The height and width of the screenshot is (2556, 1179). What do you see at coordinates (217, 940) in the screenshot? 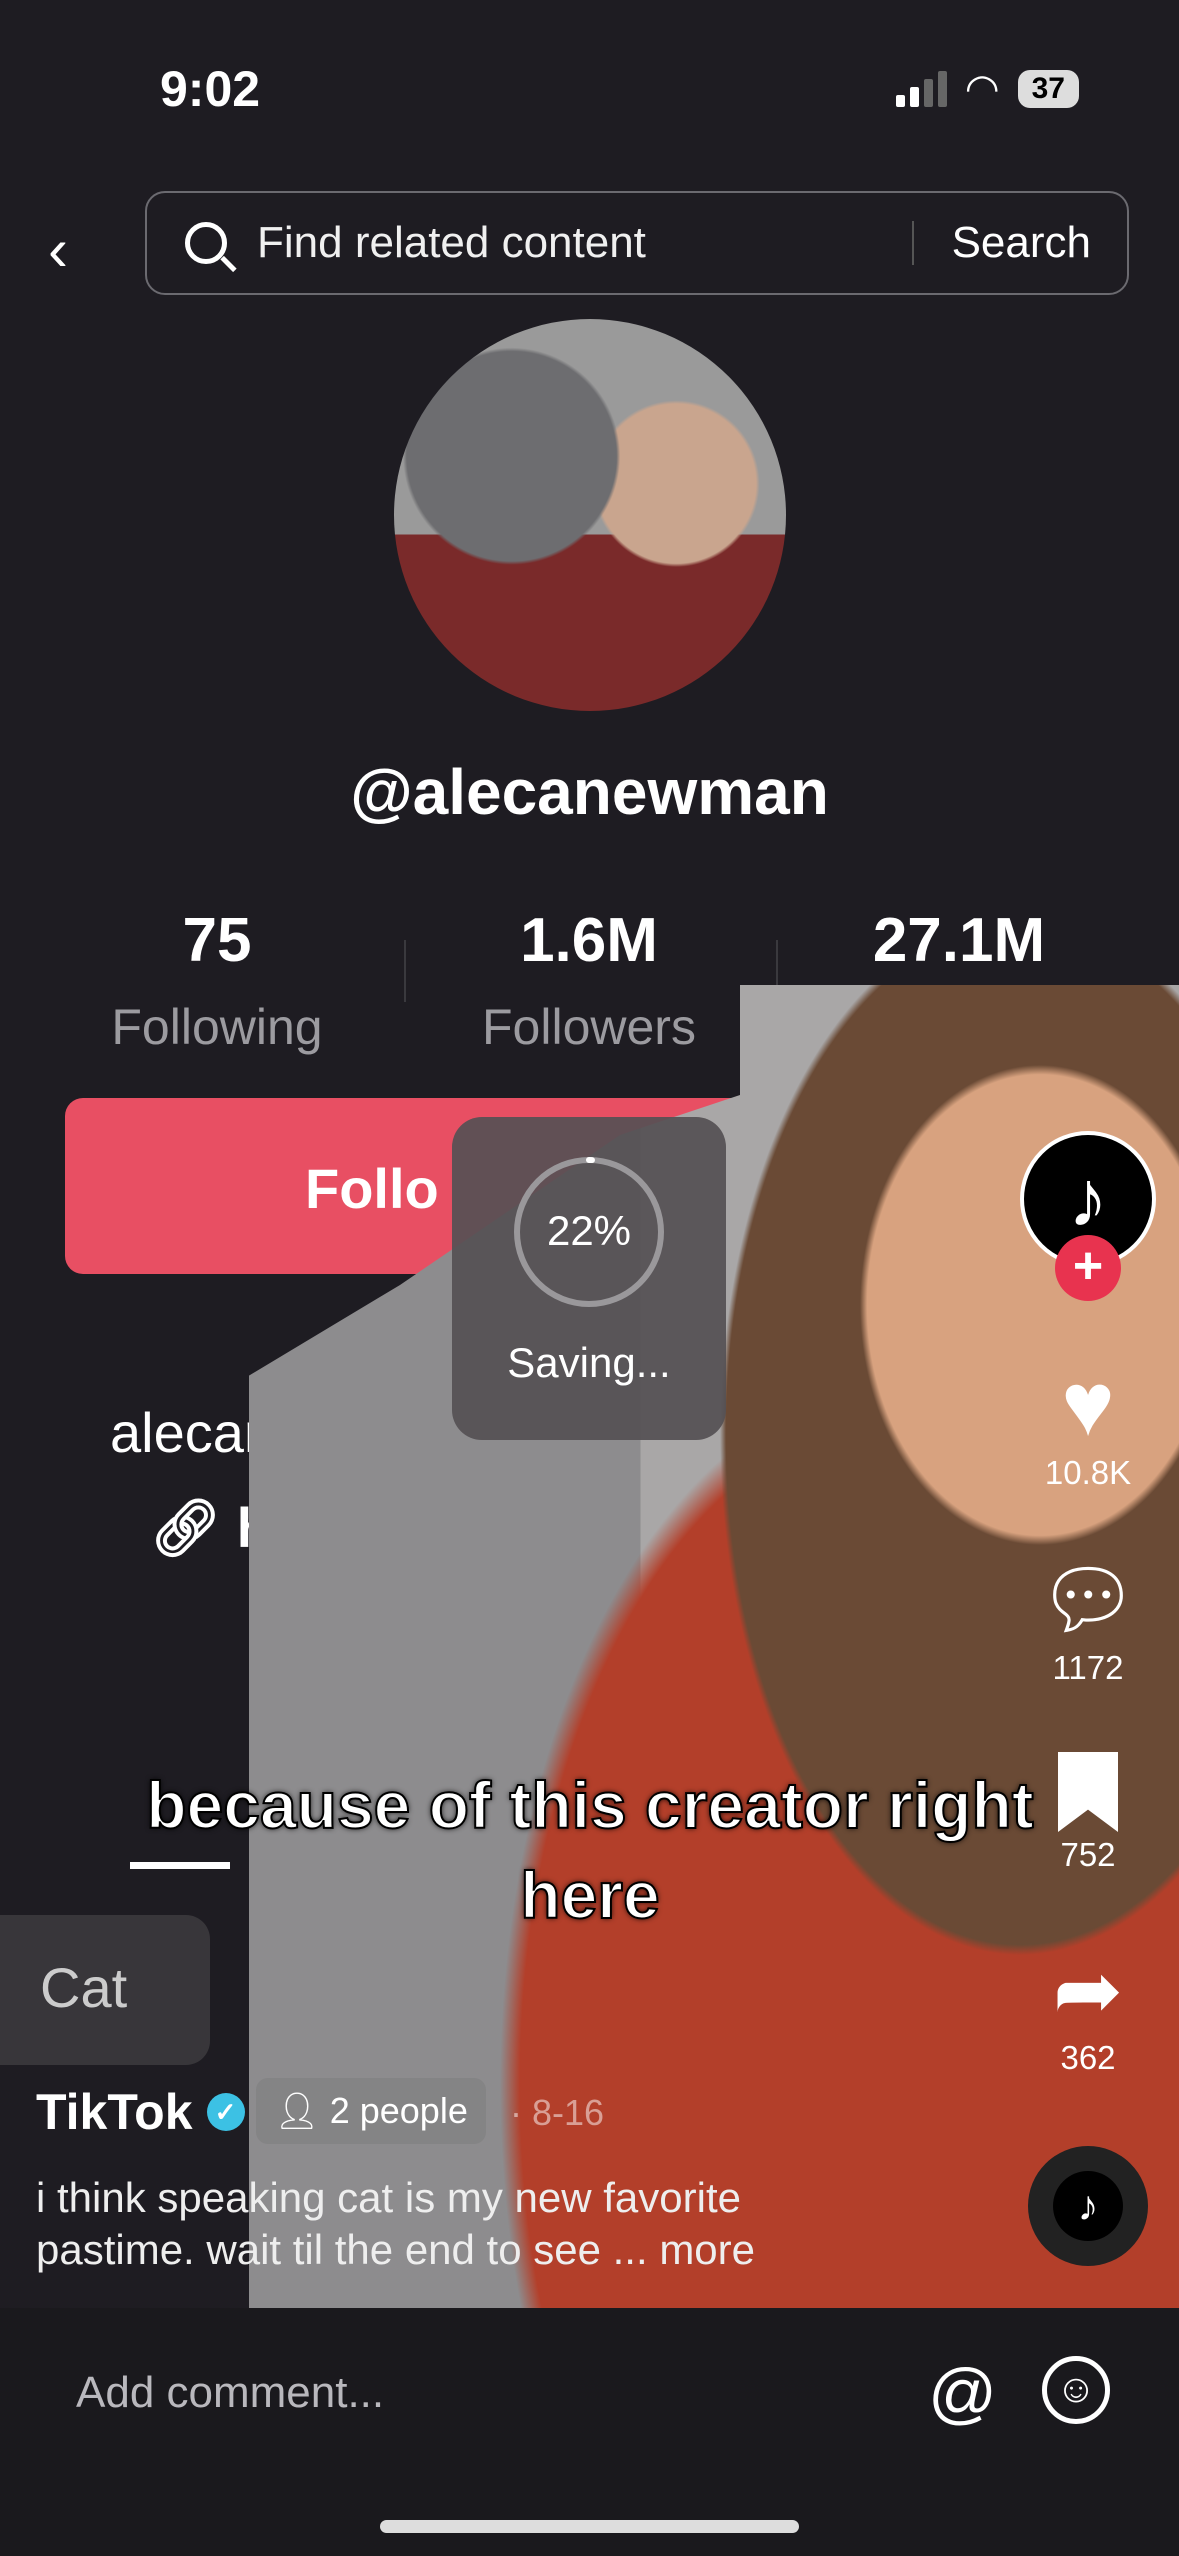
I see `stat-value: 75` at bounding box center [217, 940].